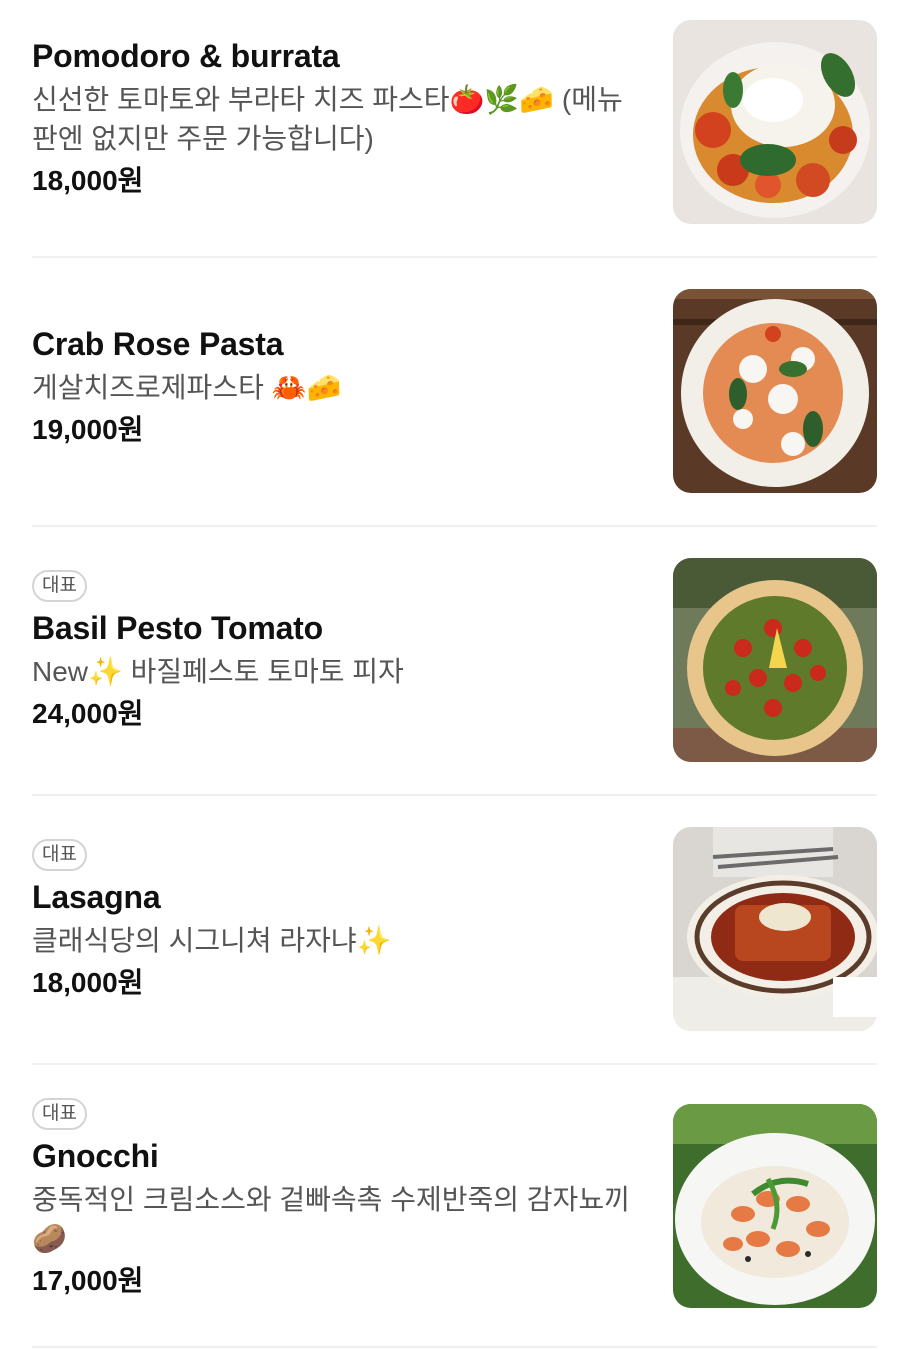 The image size is (900, 1350). What do you see at coordinates (88, 713) in the screenshot?
I see `menu-item-price: 24,000원` at bounding box center [88, 713].